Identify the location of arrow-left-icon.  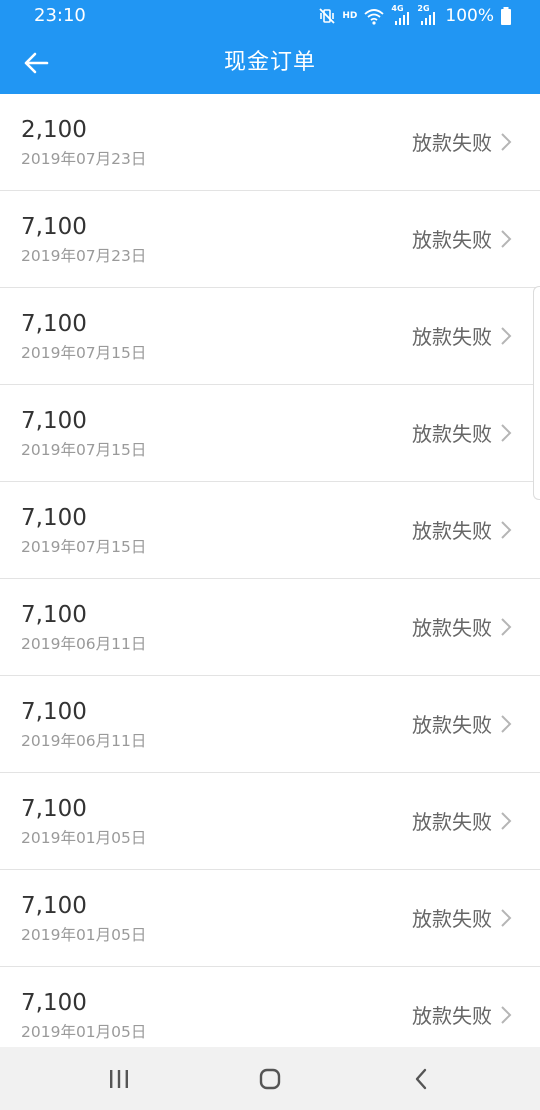
(36, 63).